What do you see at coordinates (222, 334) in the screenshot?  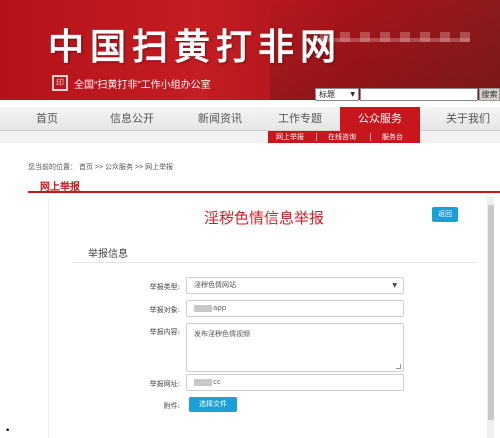 I see `report-content-value: 发布淫秽色情视频` at bounding box center [222, 334].